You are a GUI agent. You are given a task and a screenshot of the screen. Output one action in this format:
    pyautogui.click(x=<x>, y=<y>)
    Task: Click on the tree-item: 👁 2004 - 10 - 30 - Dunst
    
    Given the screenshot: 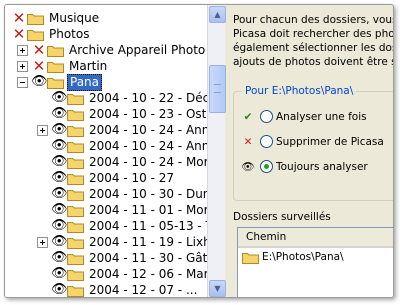 What is the action you would take?
    pyautogui.click(x=121, y=194)
    